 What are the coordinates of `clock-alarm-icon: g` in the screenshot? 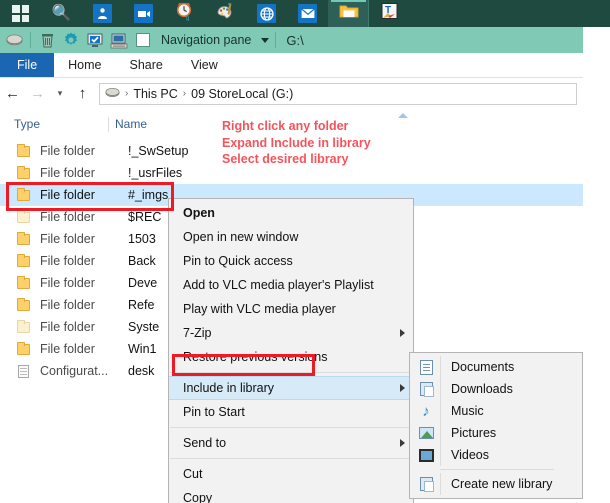 It's located at (184, 14).